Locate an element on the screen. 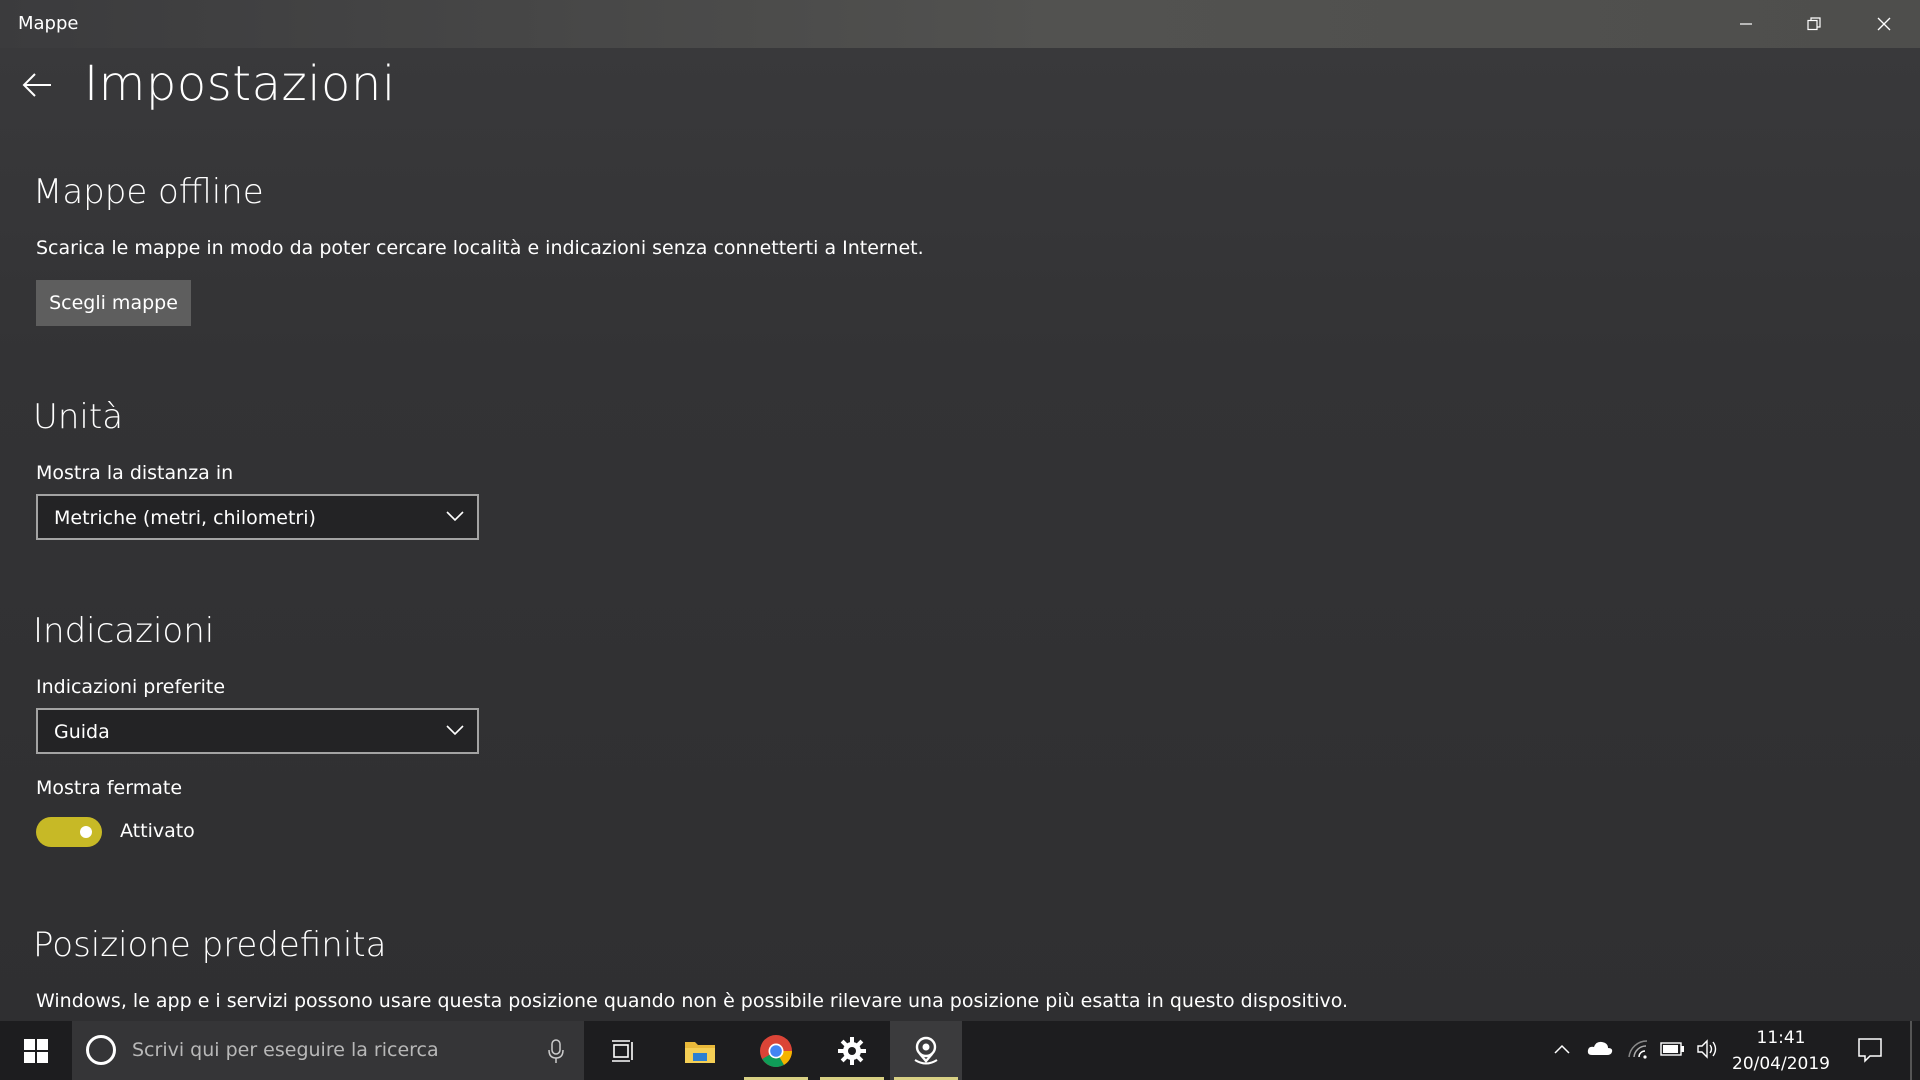  section-title-directions: Indicazioni is located at coordinates (124, 631).